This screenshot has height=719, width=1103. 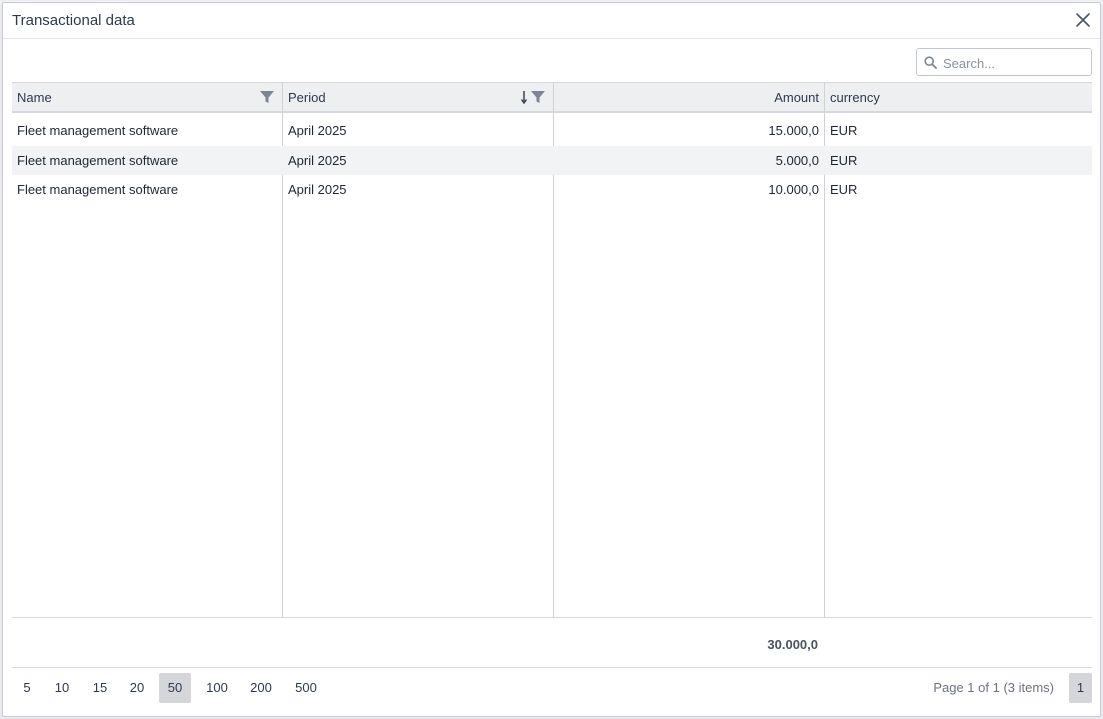 I want to click on search-icon, so click(x=930, y=62).